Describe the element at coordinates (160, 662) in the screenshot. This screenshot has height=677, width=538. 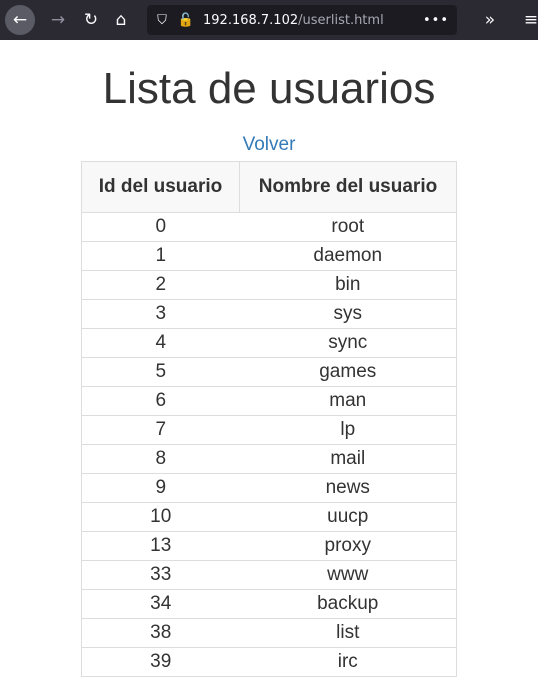
I see `user-id-cell: 39` at that location.